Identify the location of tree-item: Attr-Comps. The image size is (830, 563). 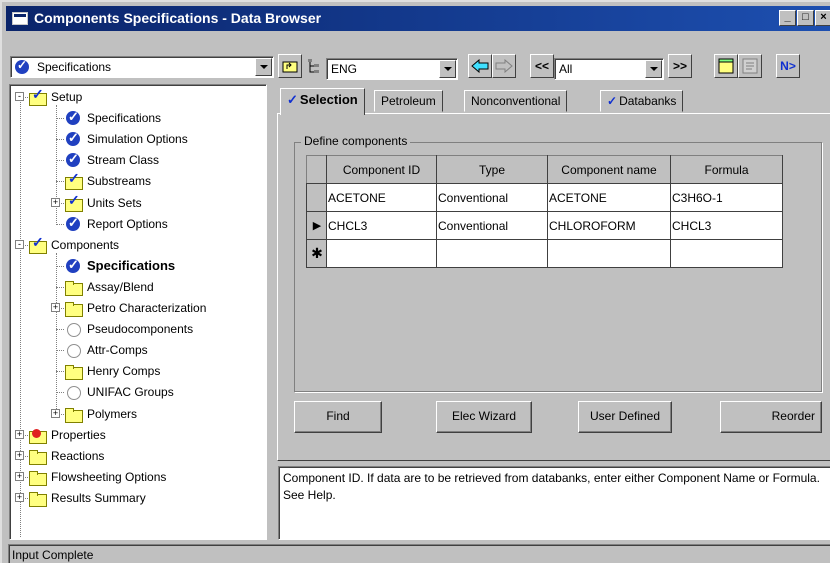
(106, 350).